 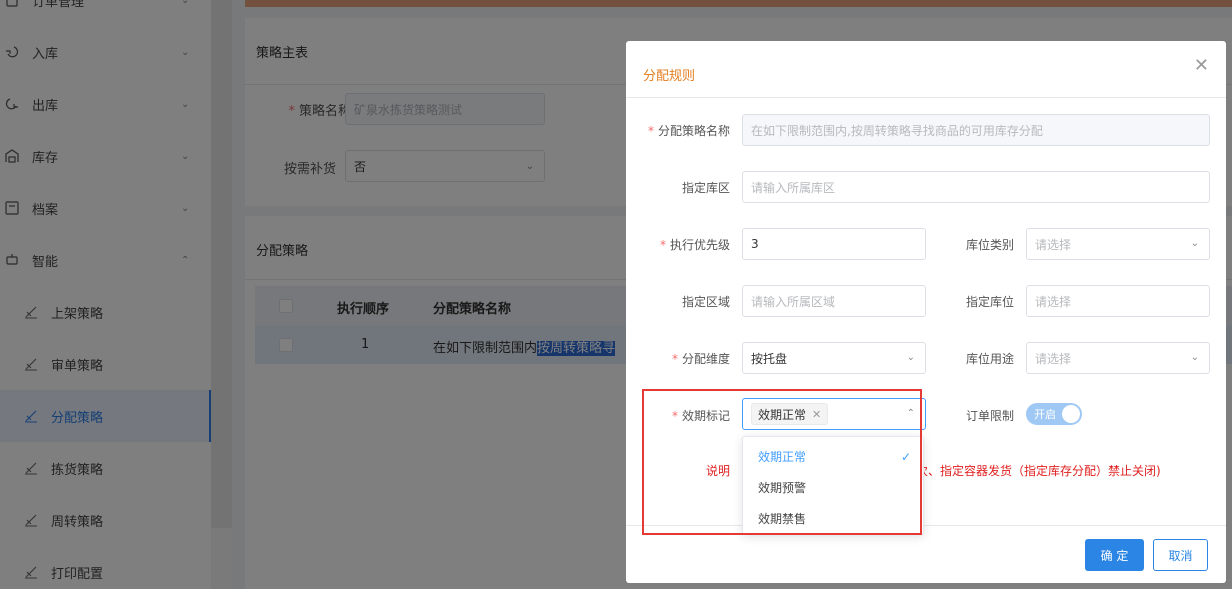 I want to click on divider, so click(x=926, y=97).